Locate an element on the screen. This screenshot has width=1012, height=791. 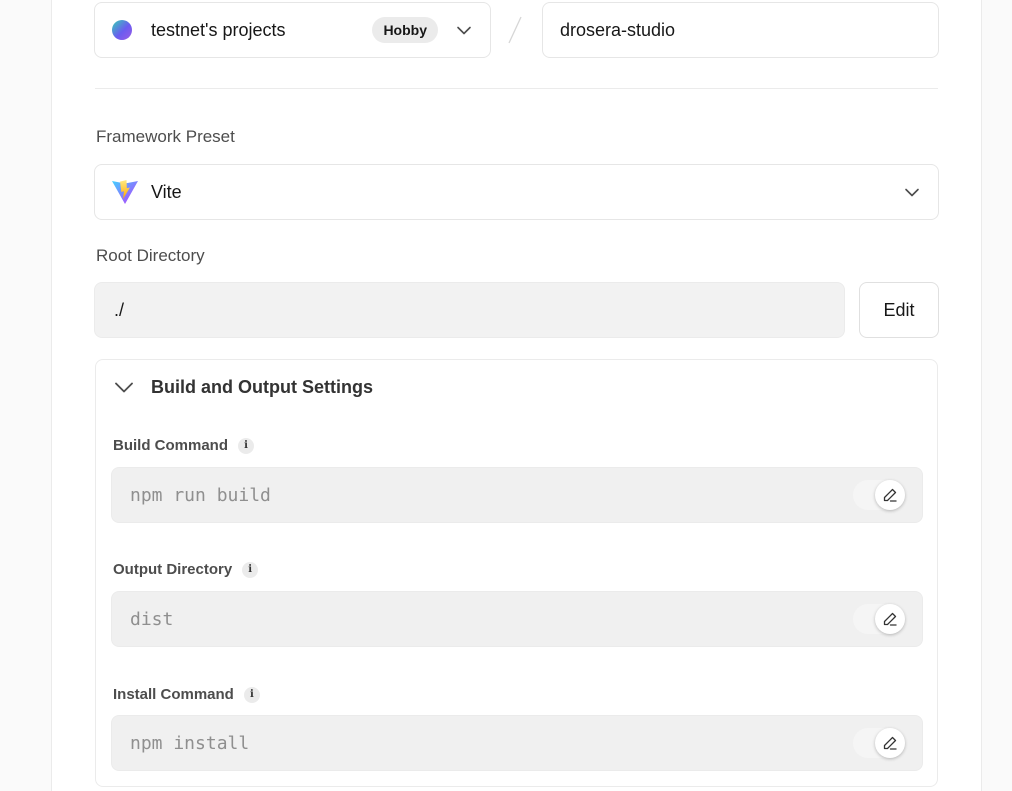
framework-preset-select: Vite is located at coordinates (516, 192).